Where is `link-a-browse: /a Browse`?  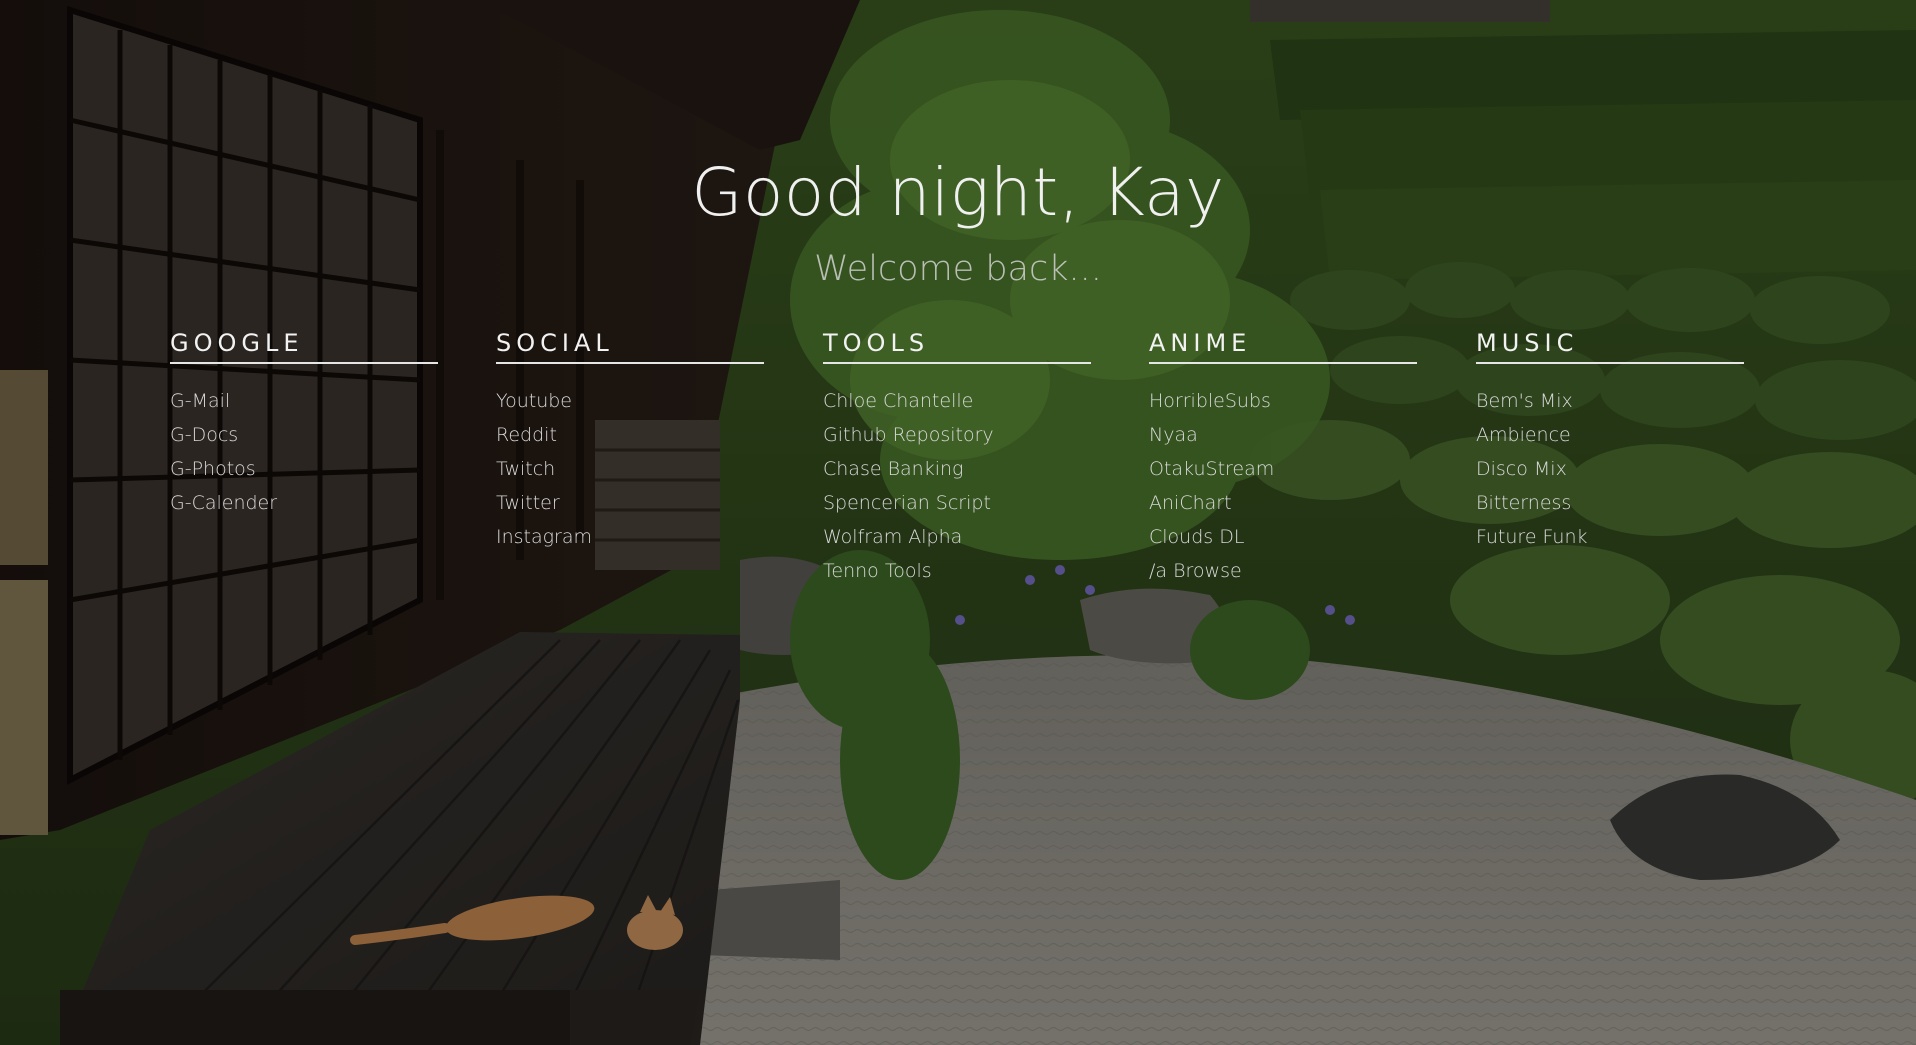 link-a-browse: /a Browse is located at coordinates (1283, 571).